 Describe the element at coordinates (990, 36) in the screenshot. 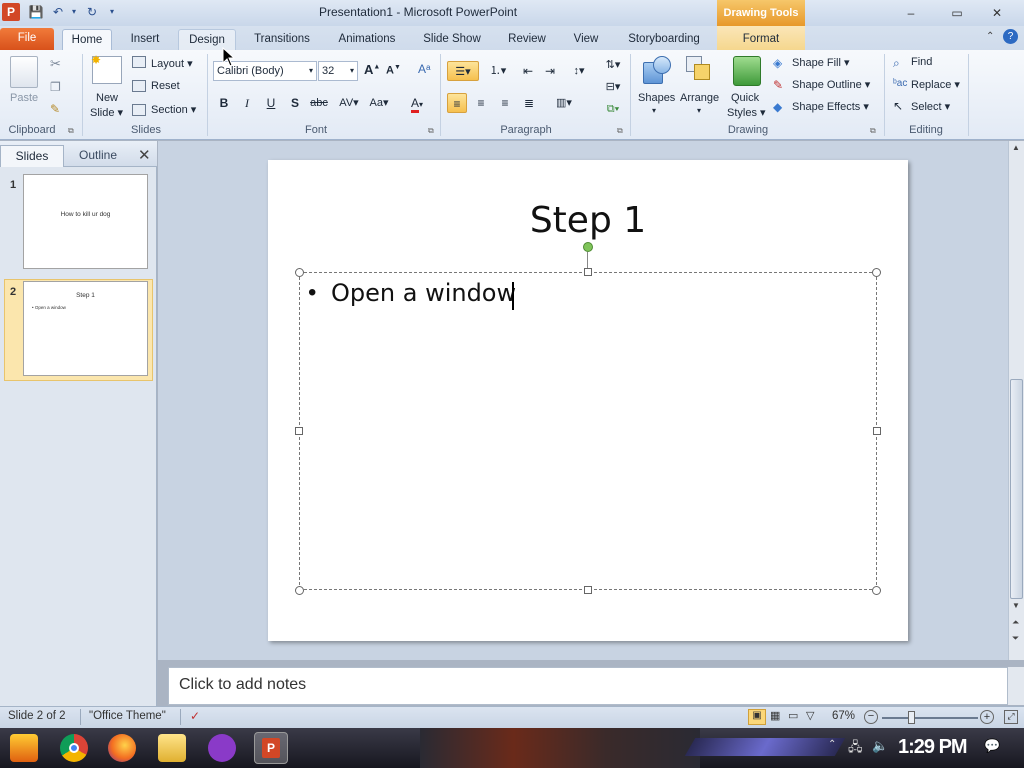

I see `minimize-ribbon-icon: ⌃` at that location.